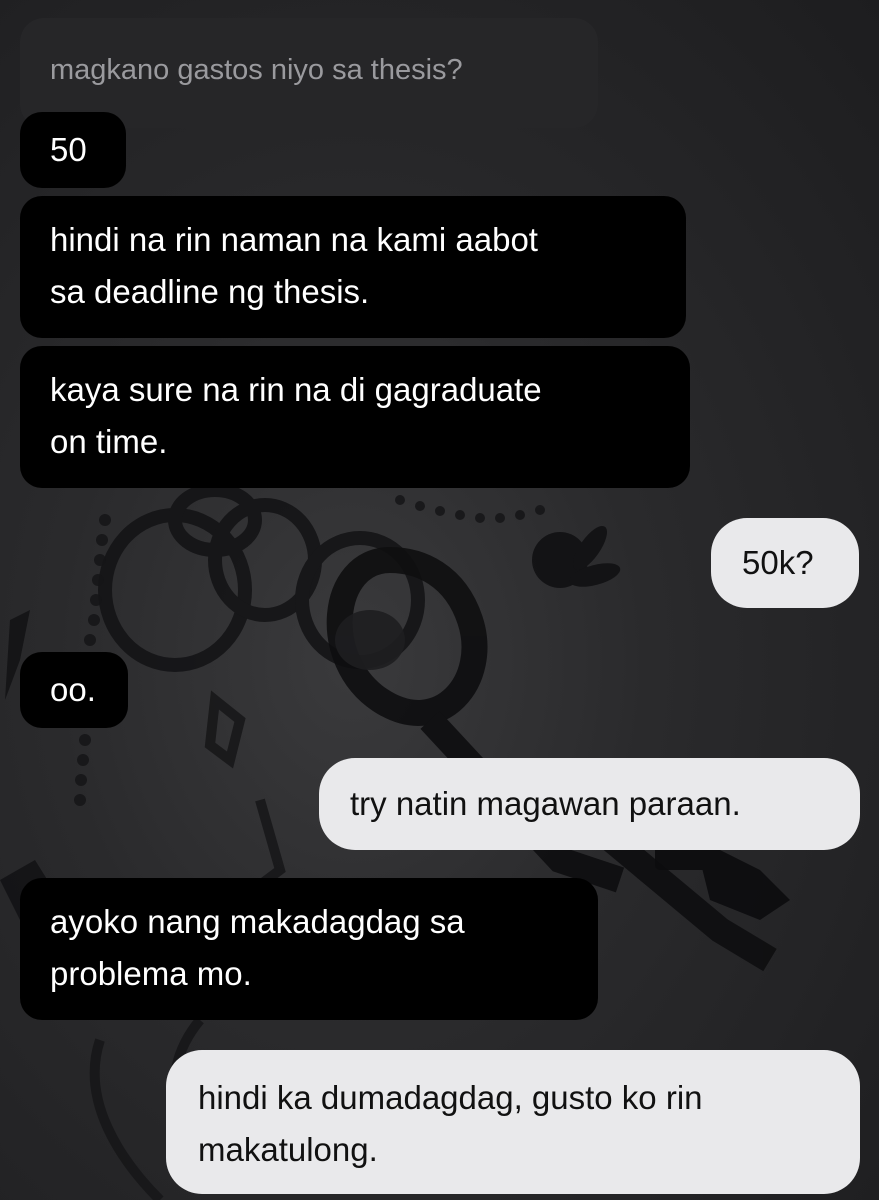 The image size is (879, 1200). I want to click on message-text: hindi ka dumadagdag, gusto ko rin, so click(450, 1097).